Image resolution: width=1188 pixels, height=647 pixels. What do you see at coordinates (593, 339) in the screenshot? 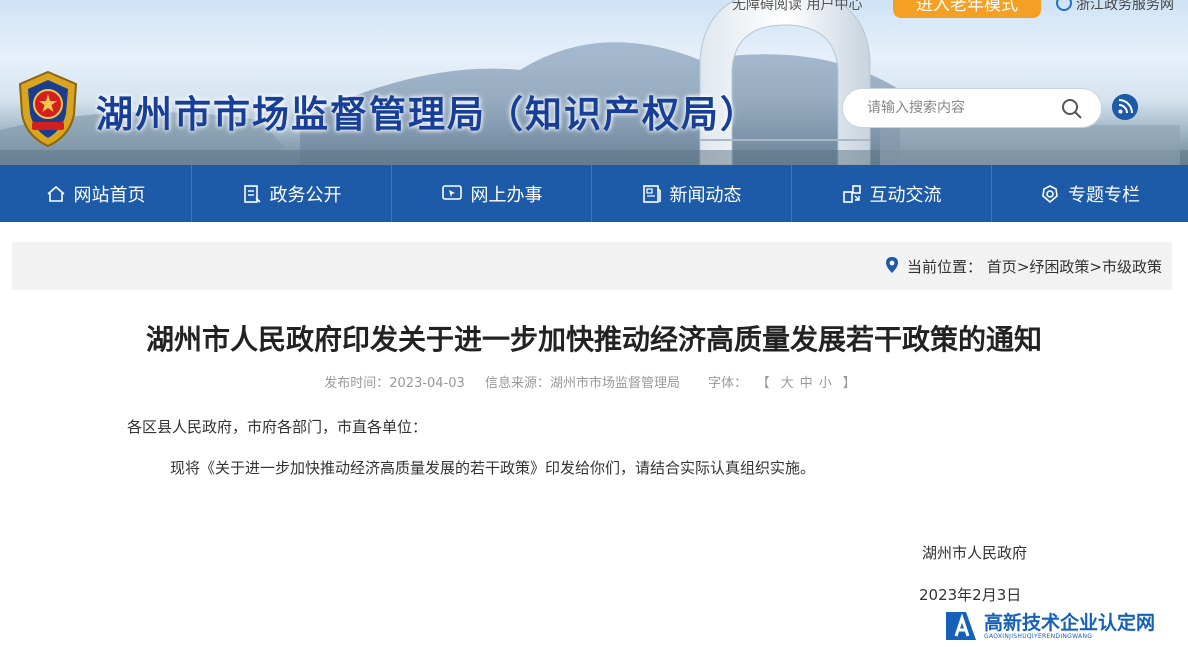
I see `article-title: 湖州市人民政府印发关于进一步加快推动经济高质量发展若干政策的通知` at bounding box center [593, 339].